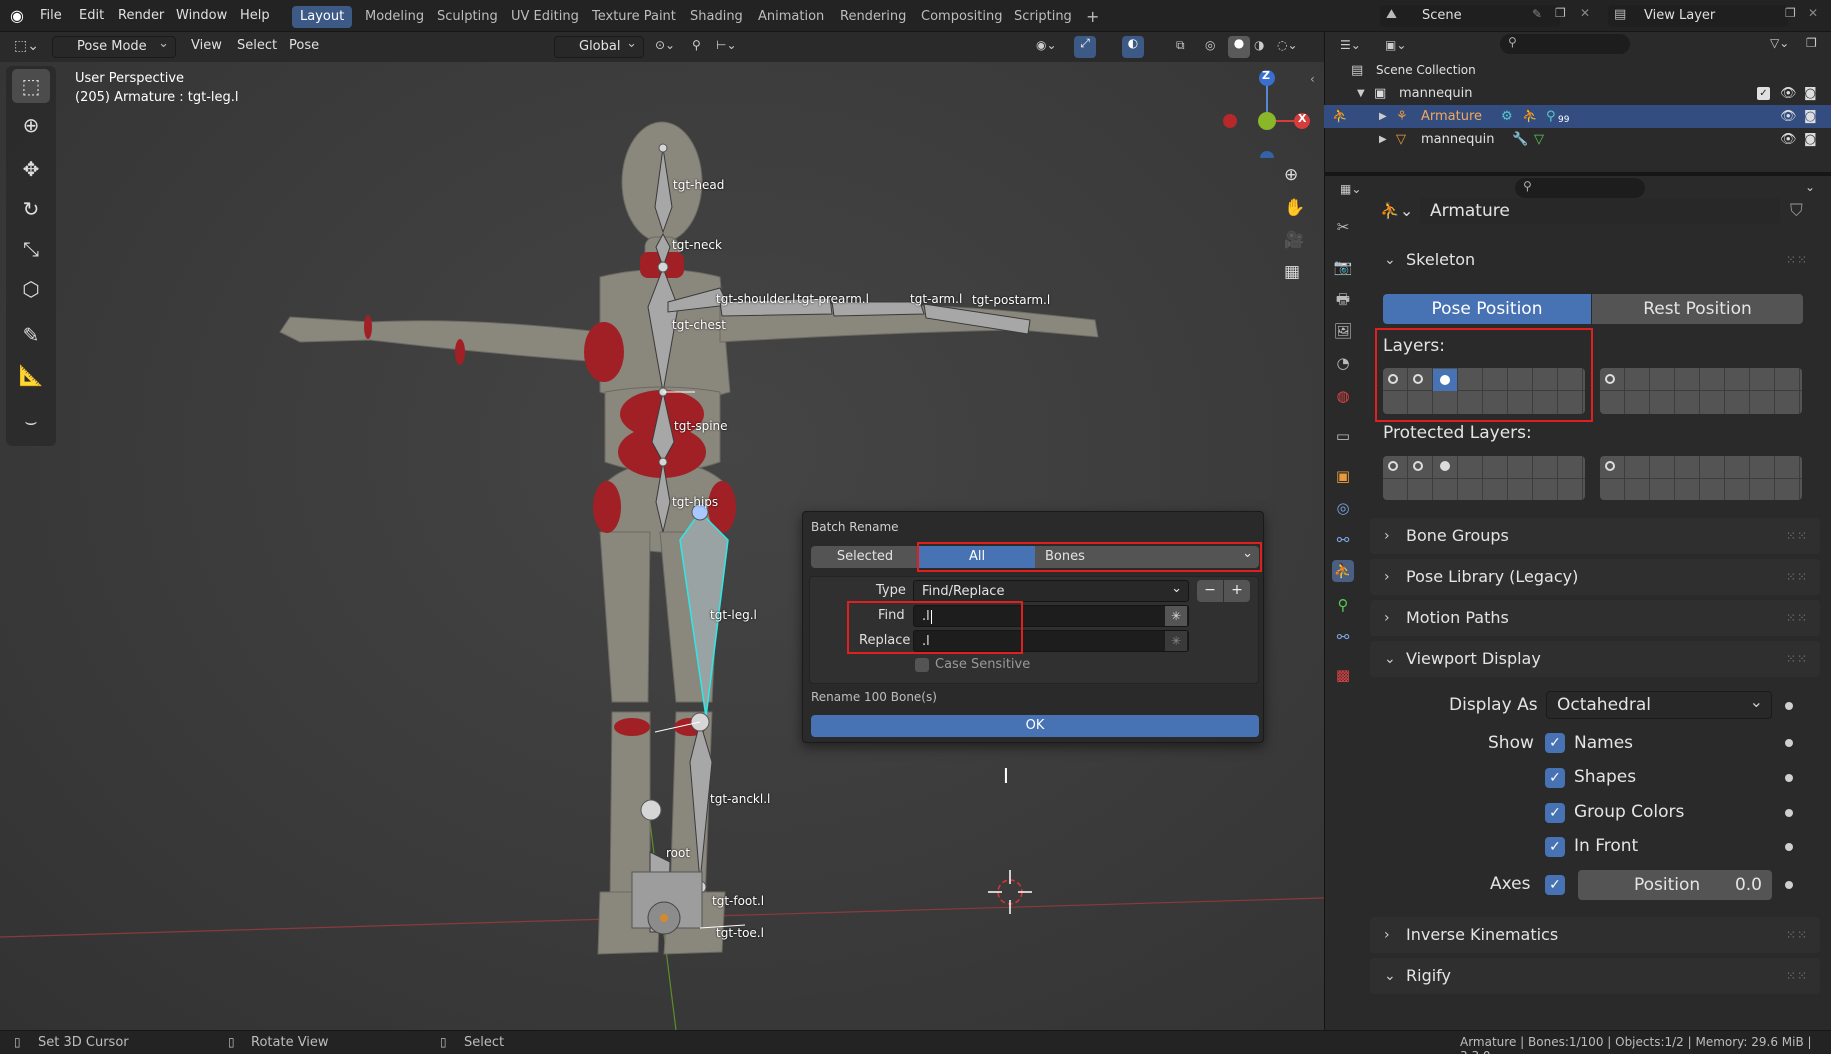 This screenshot has width=1831, height=1054. Describe the element at coordinates (1092, 17) in the screenshot. I see `add-workspace-button: +` at that location.